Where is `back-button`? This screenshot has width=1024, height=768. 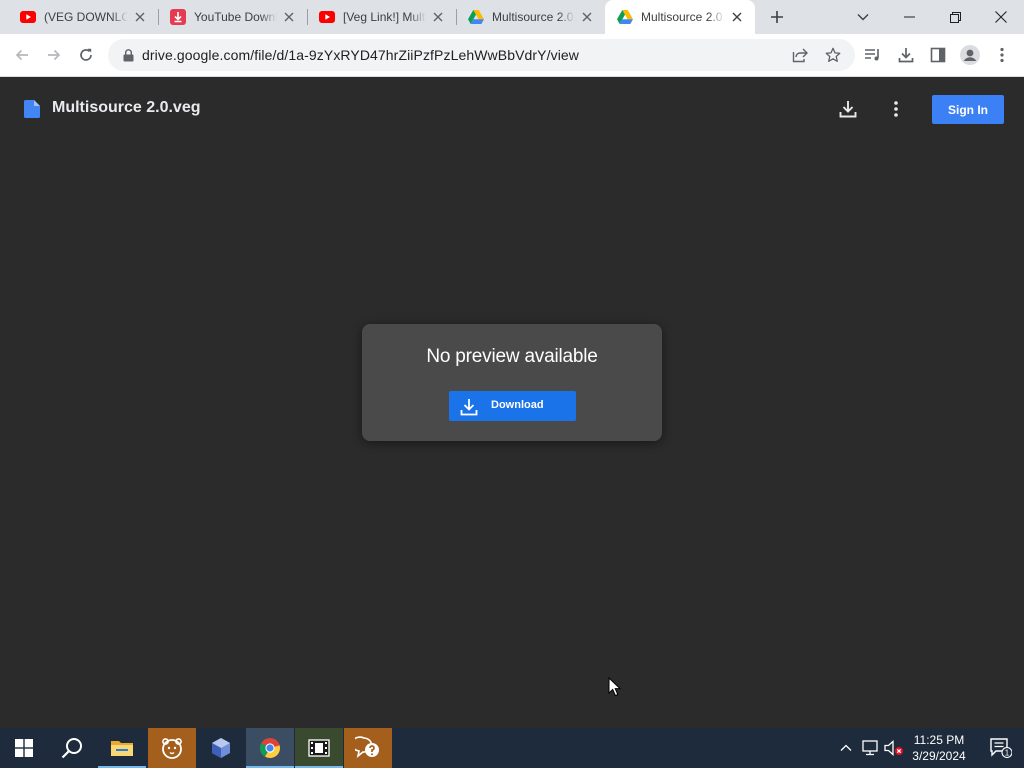
back-button is located at coordinates (22, 55).